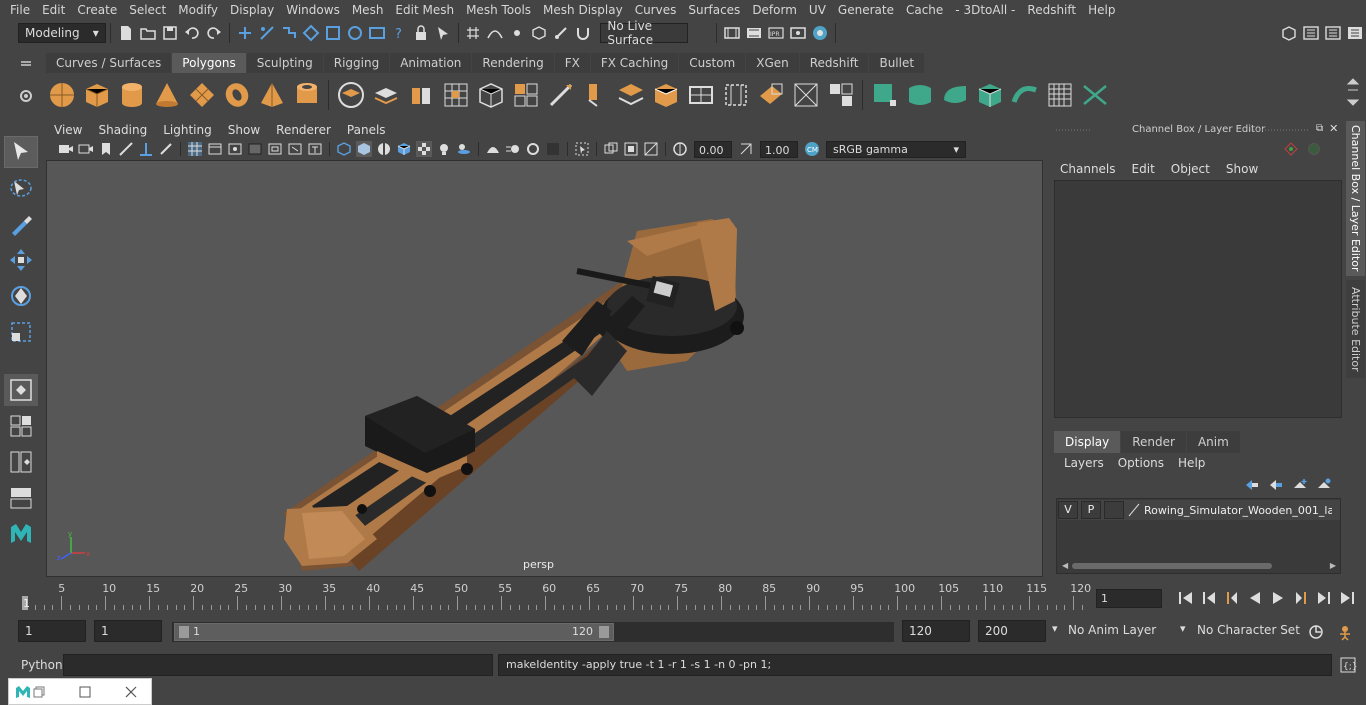 This screenshot has height=705, width=1366. What do you see at coordinates (754, 33) in the screenshot?
I see `render-sequence-icon` at bounding box center [754, 33].